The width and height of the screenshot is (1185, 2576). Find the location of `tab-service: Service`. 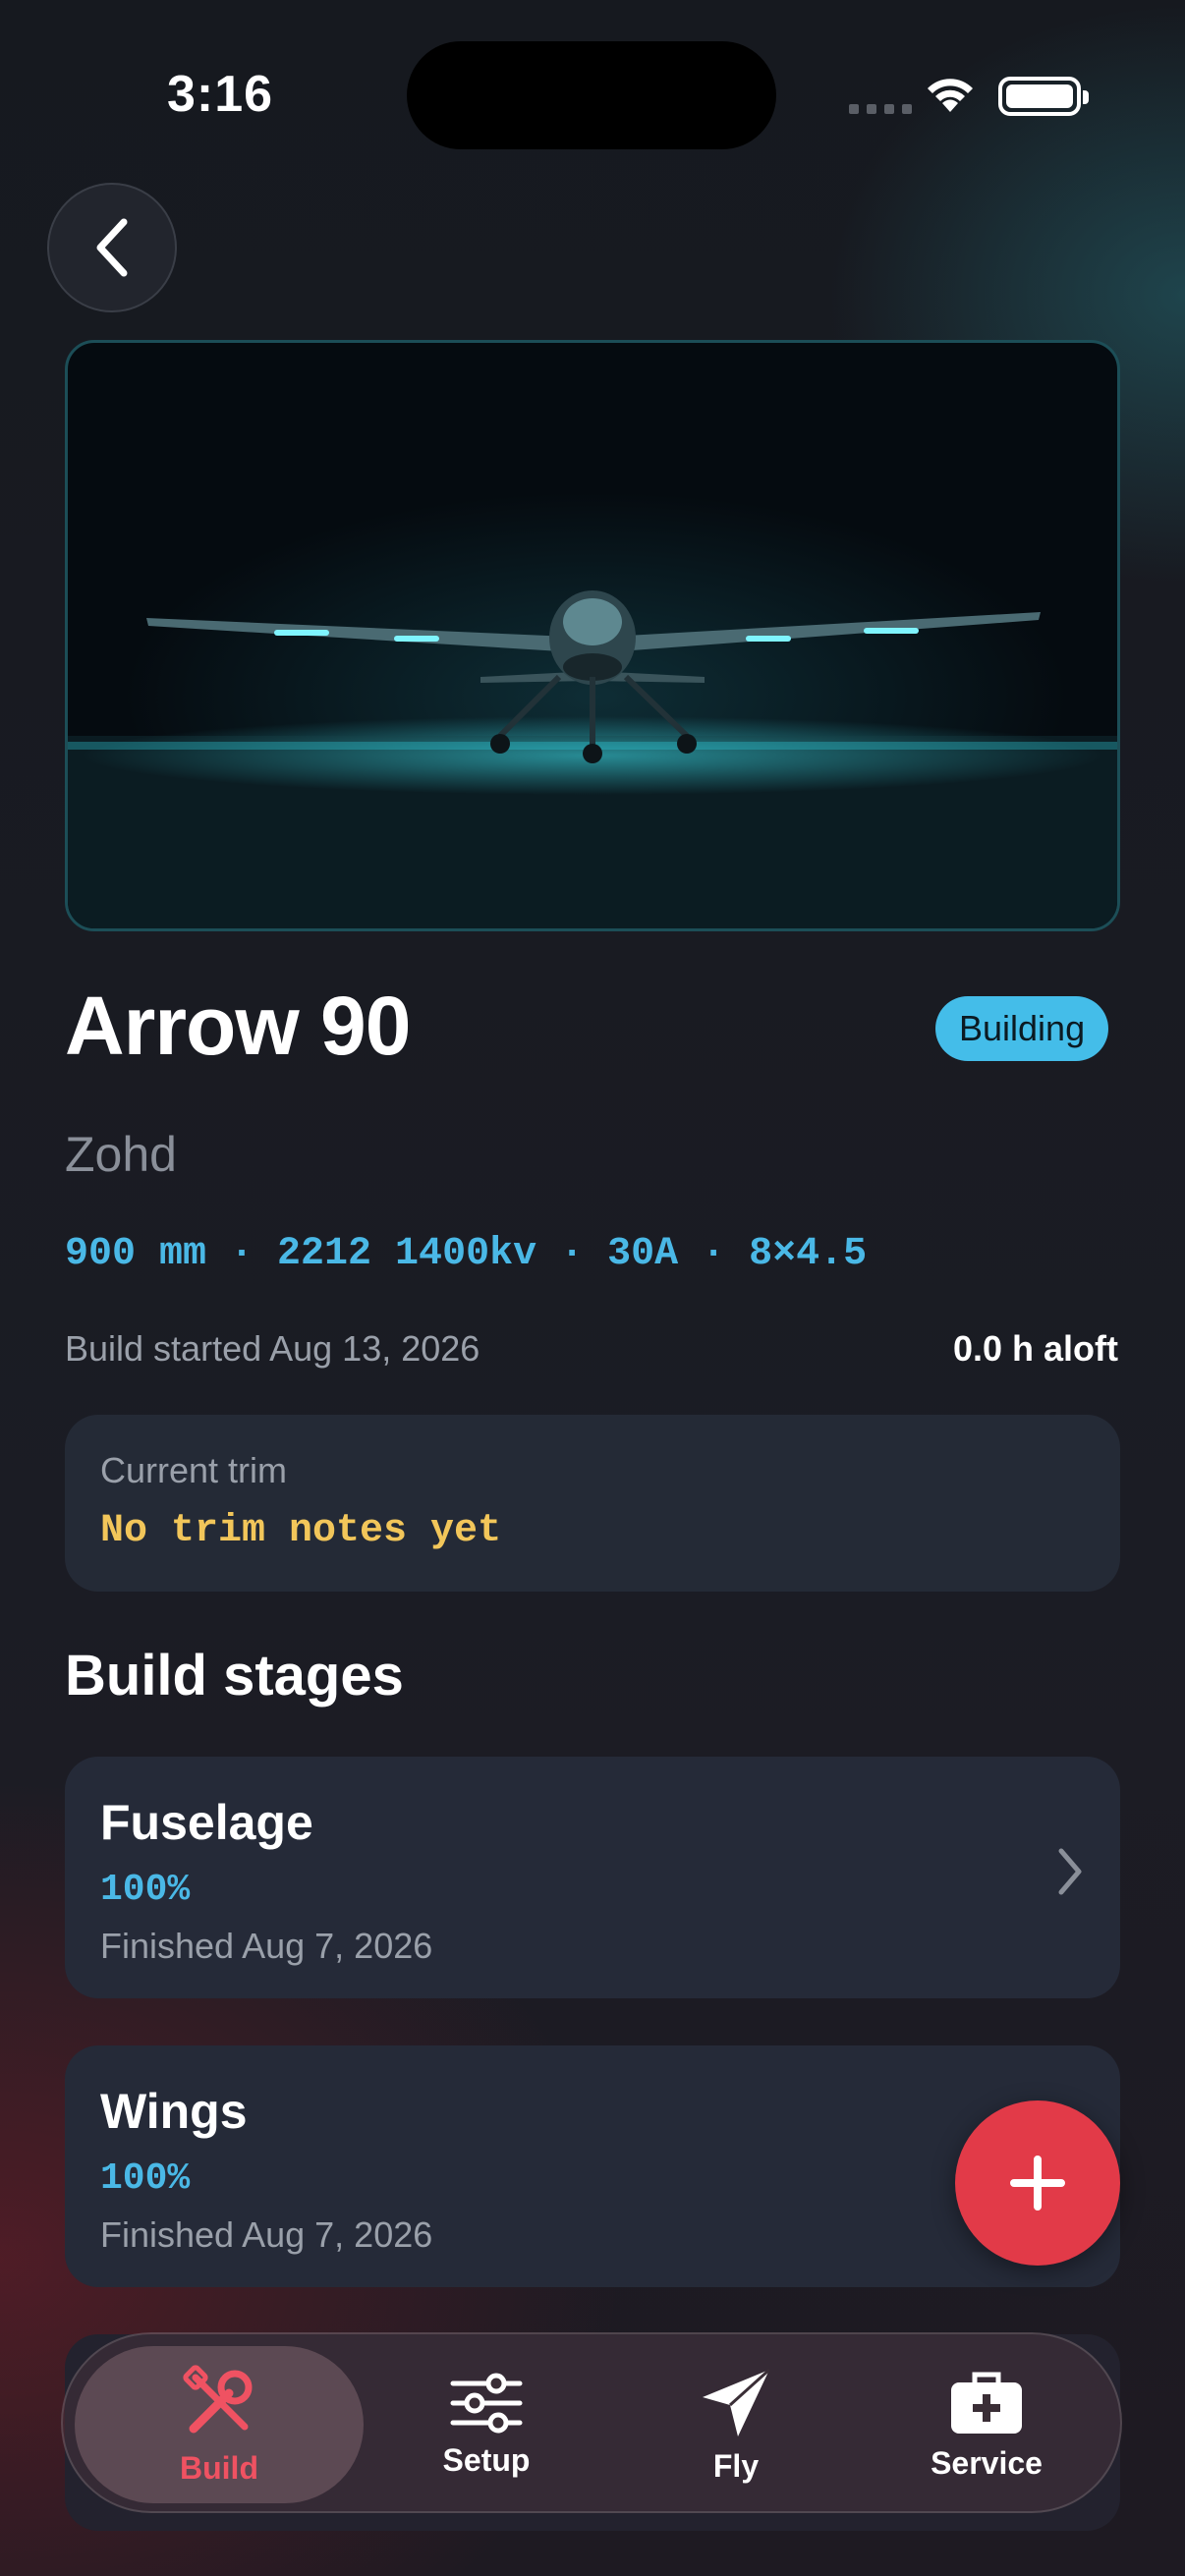

tab-service: Service is located at coordinates (987, 2424).